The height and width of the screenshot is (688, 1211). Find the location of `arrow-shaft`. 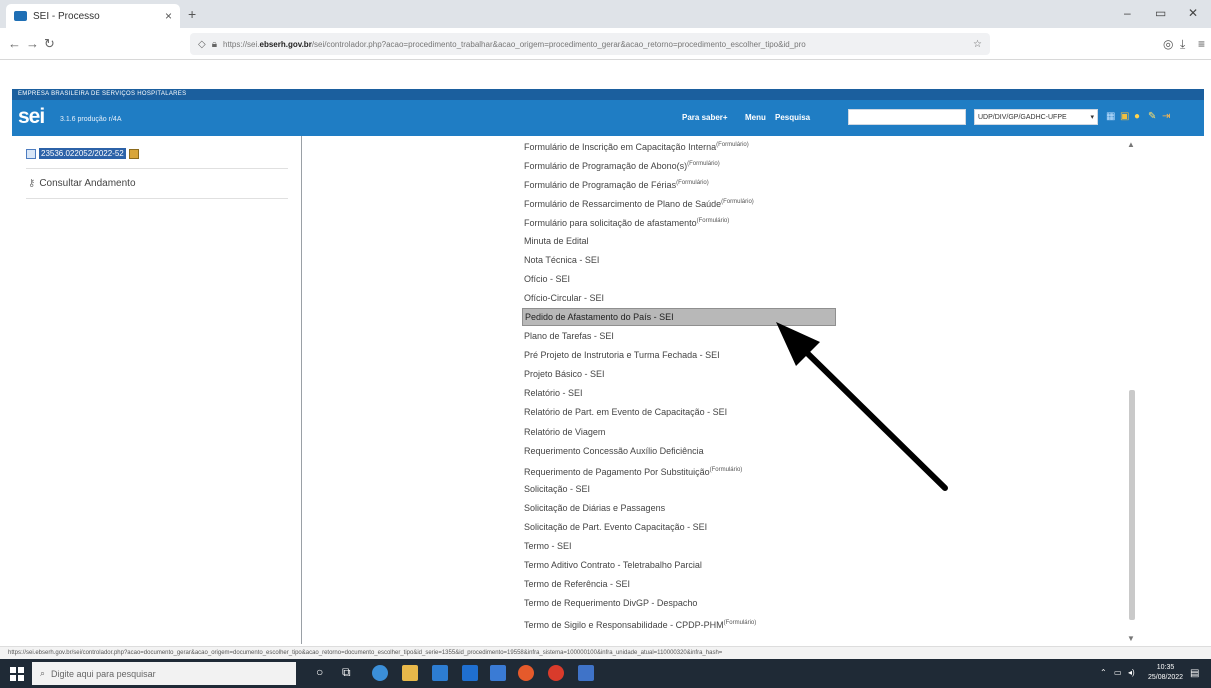

arrow-shaft is located at coordinates (872, 417).